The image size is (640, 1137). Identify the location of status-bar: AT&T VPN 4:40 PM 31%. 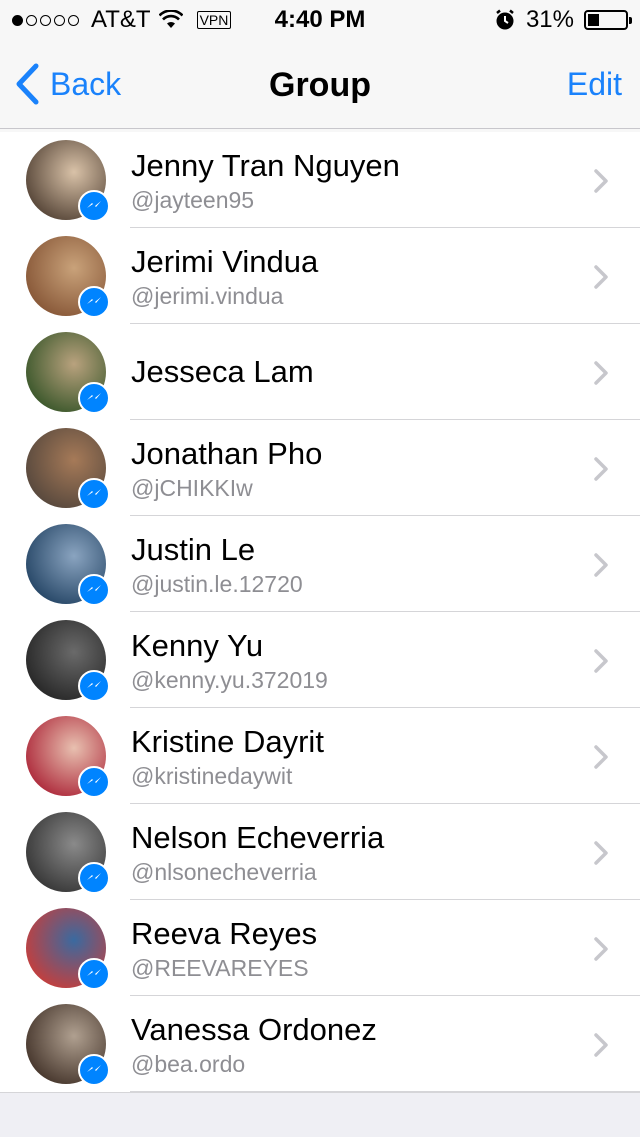
(320, 20).